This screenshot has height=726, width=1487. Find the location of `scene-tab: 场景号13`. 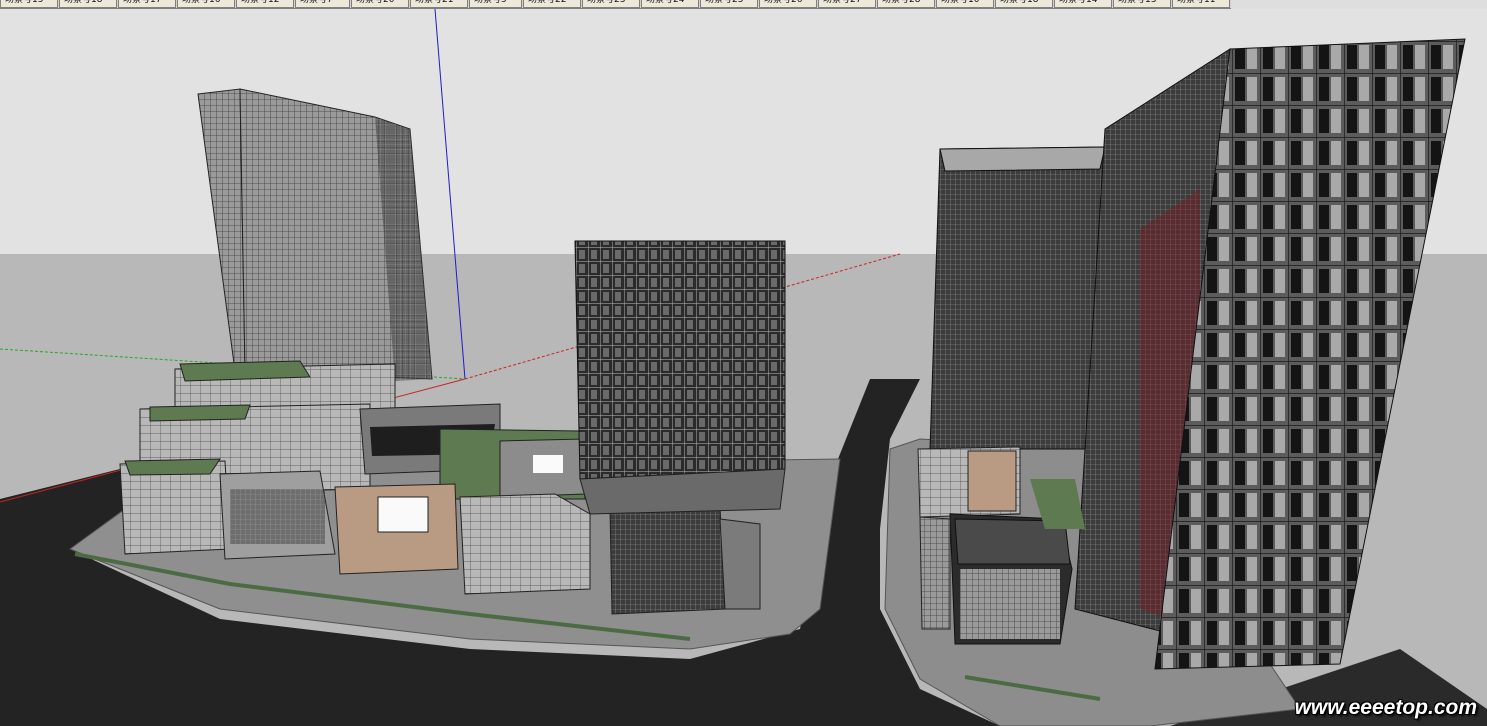

scene-tab: 场景号13 is located at coordinates (1142, 4).